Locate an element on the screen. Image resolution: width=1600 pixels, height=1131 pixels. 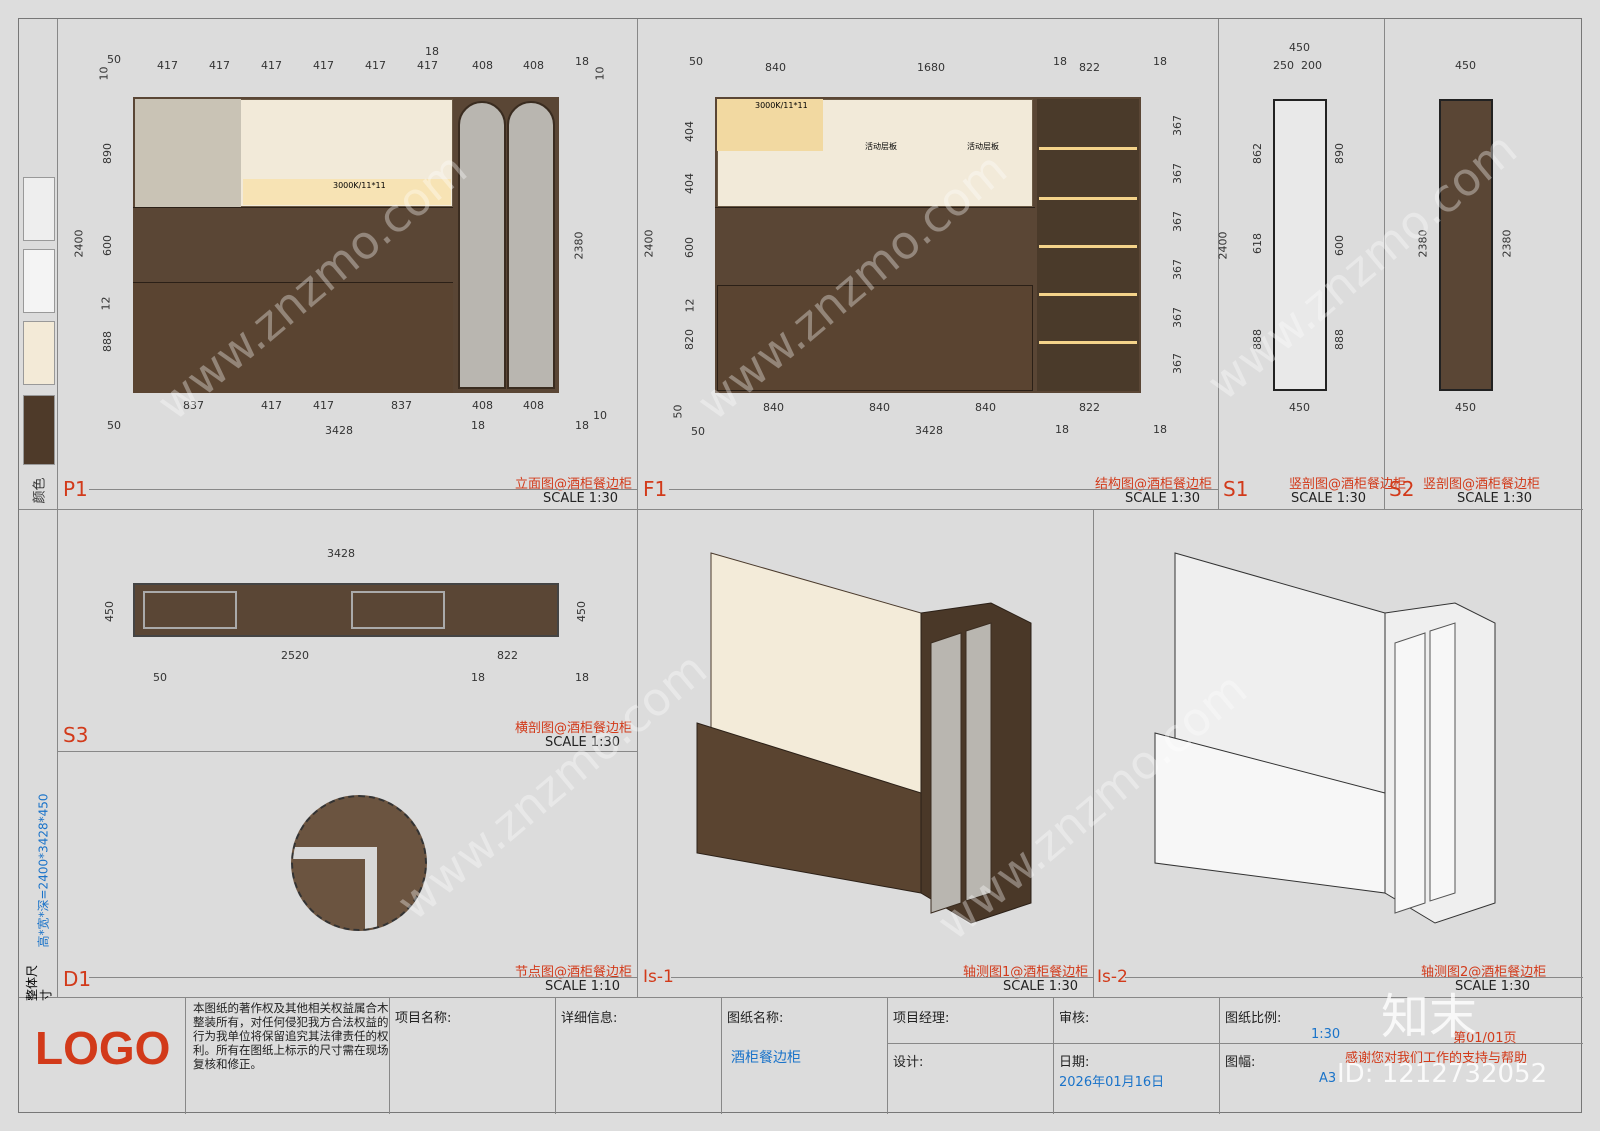
p1-dim-t9: 18 is located at coordinates (432, 51).